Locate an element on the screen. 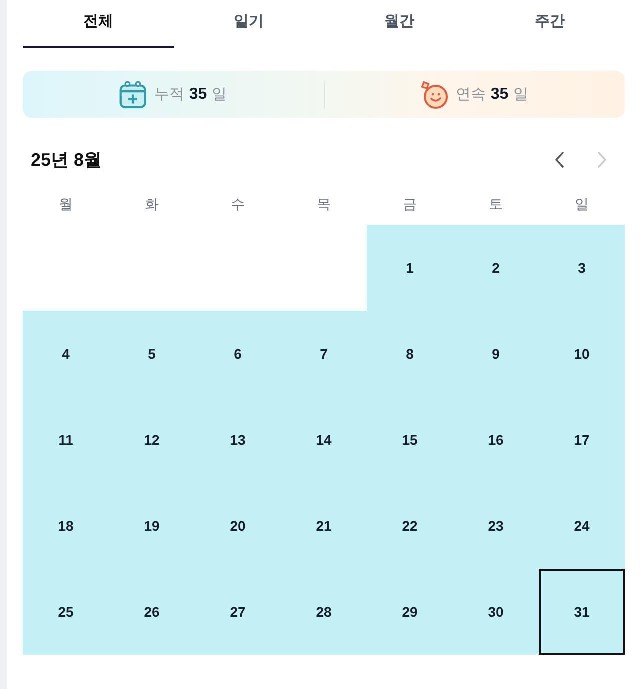 The image size is (640, 689). calendar-day: 18 is located at coordinates (66, 526).